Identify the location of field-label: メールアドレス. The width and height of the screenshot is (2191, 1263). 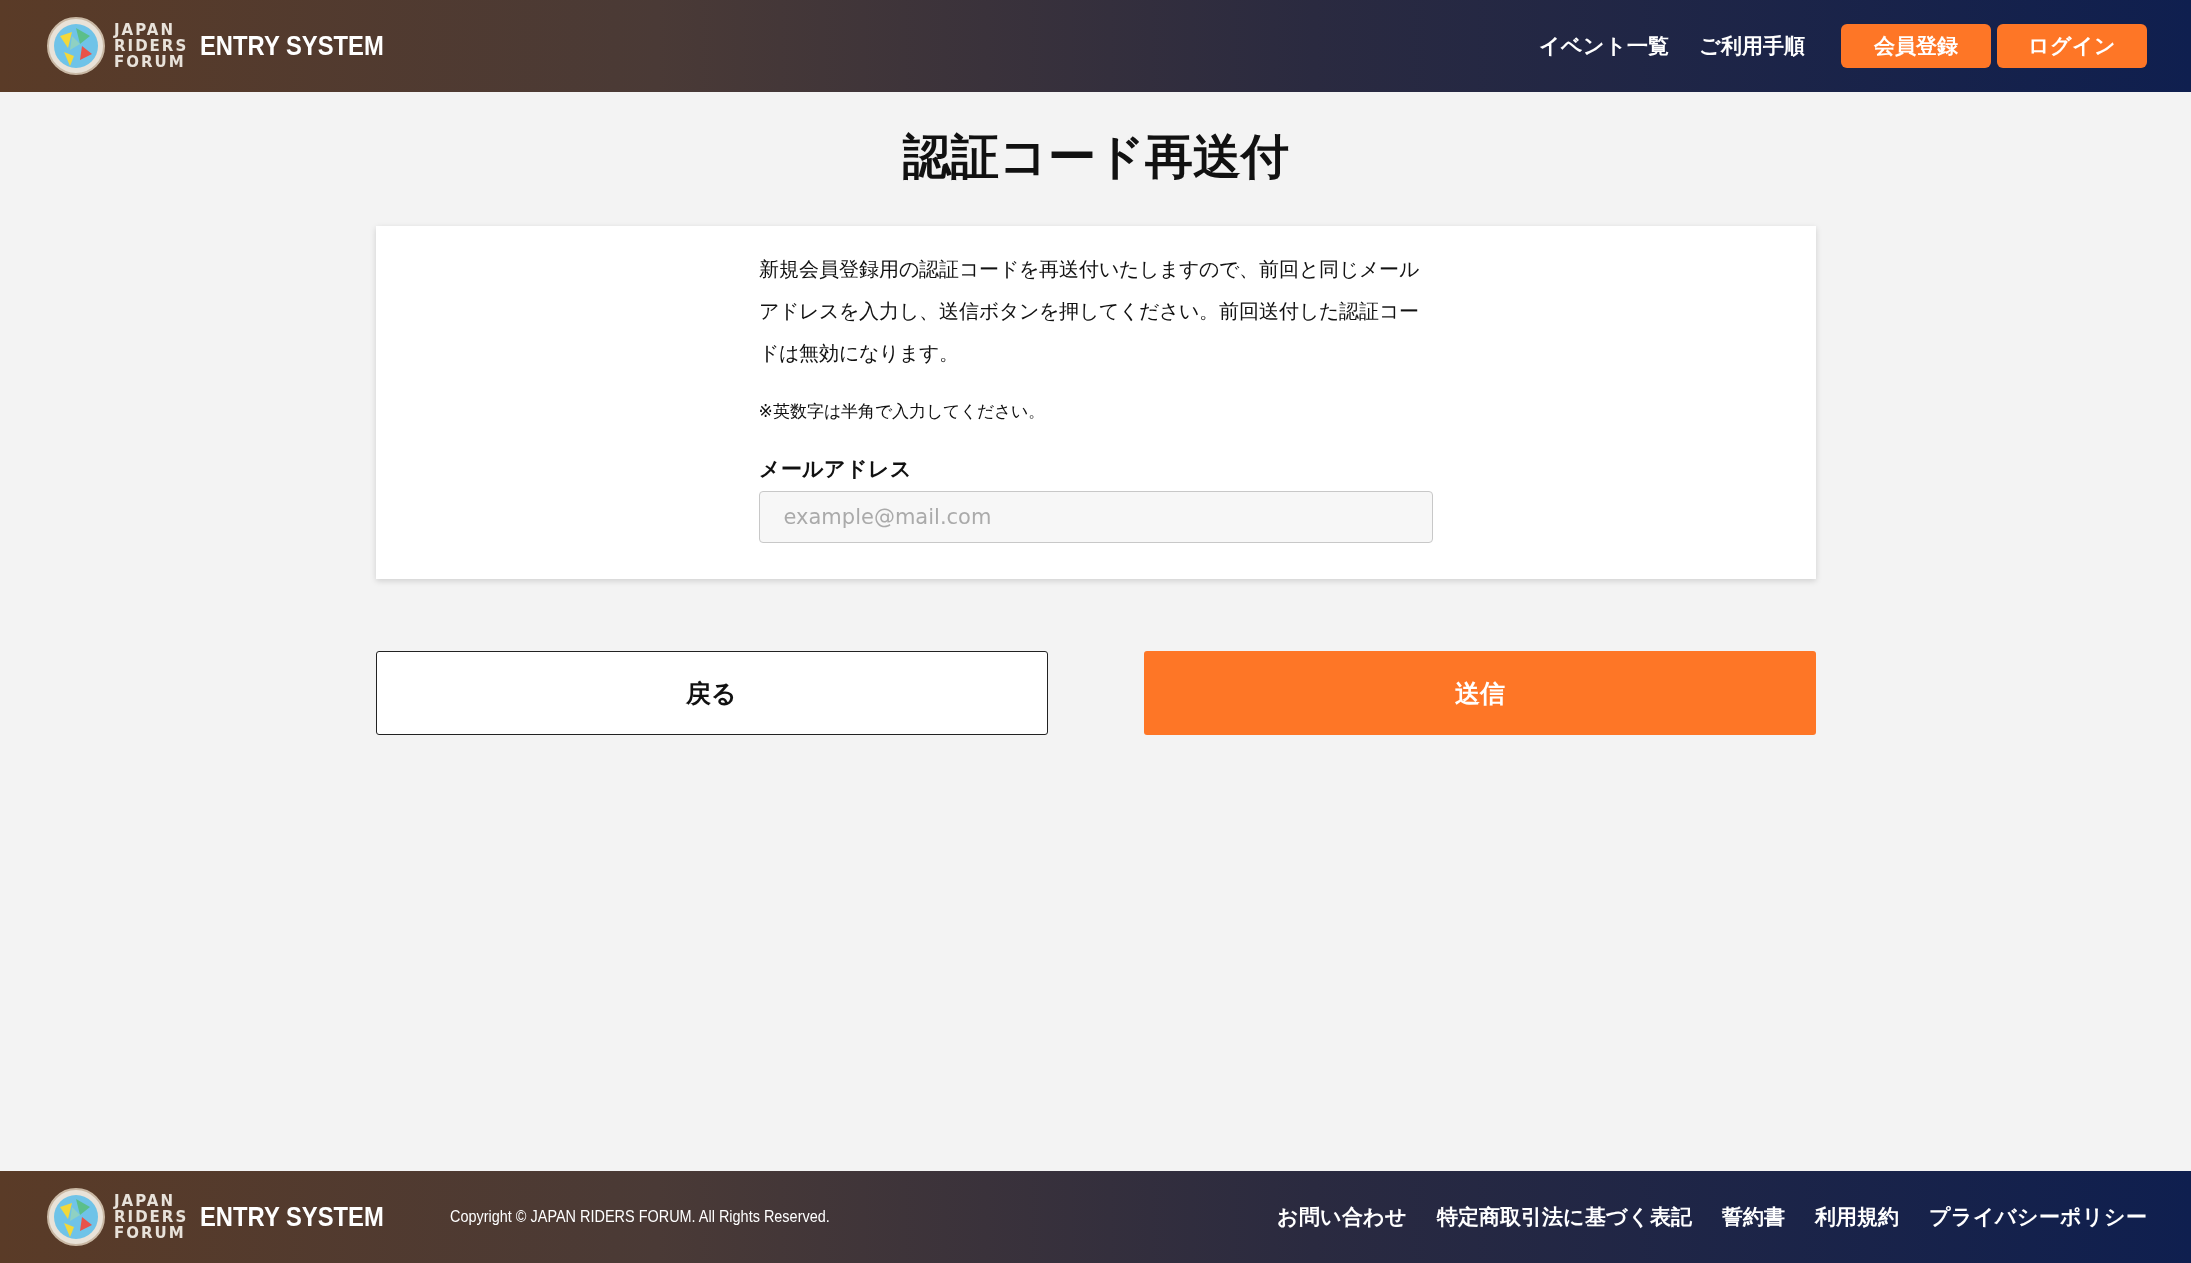
(835, 469).